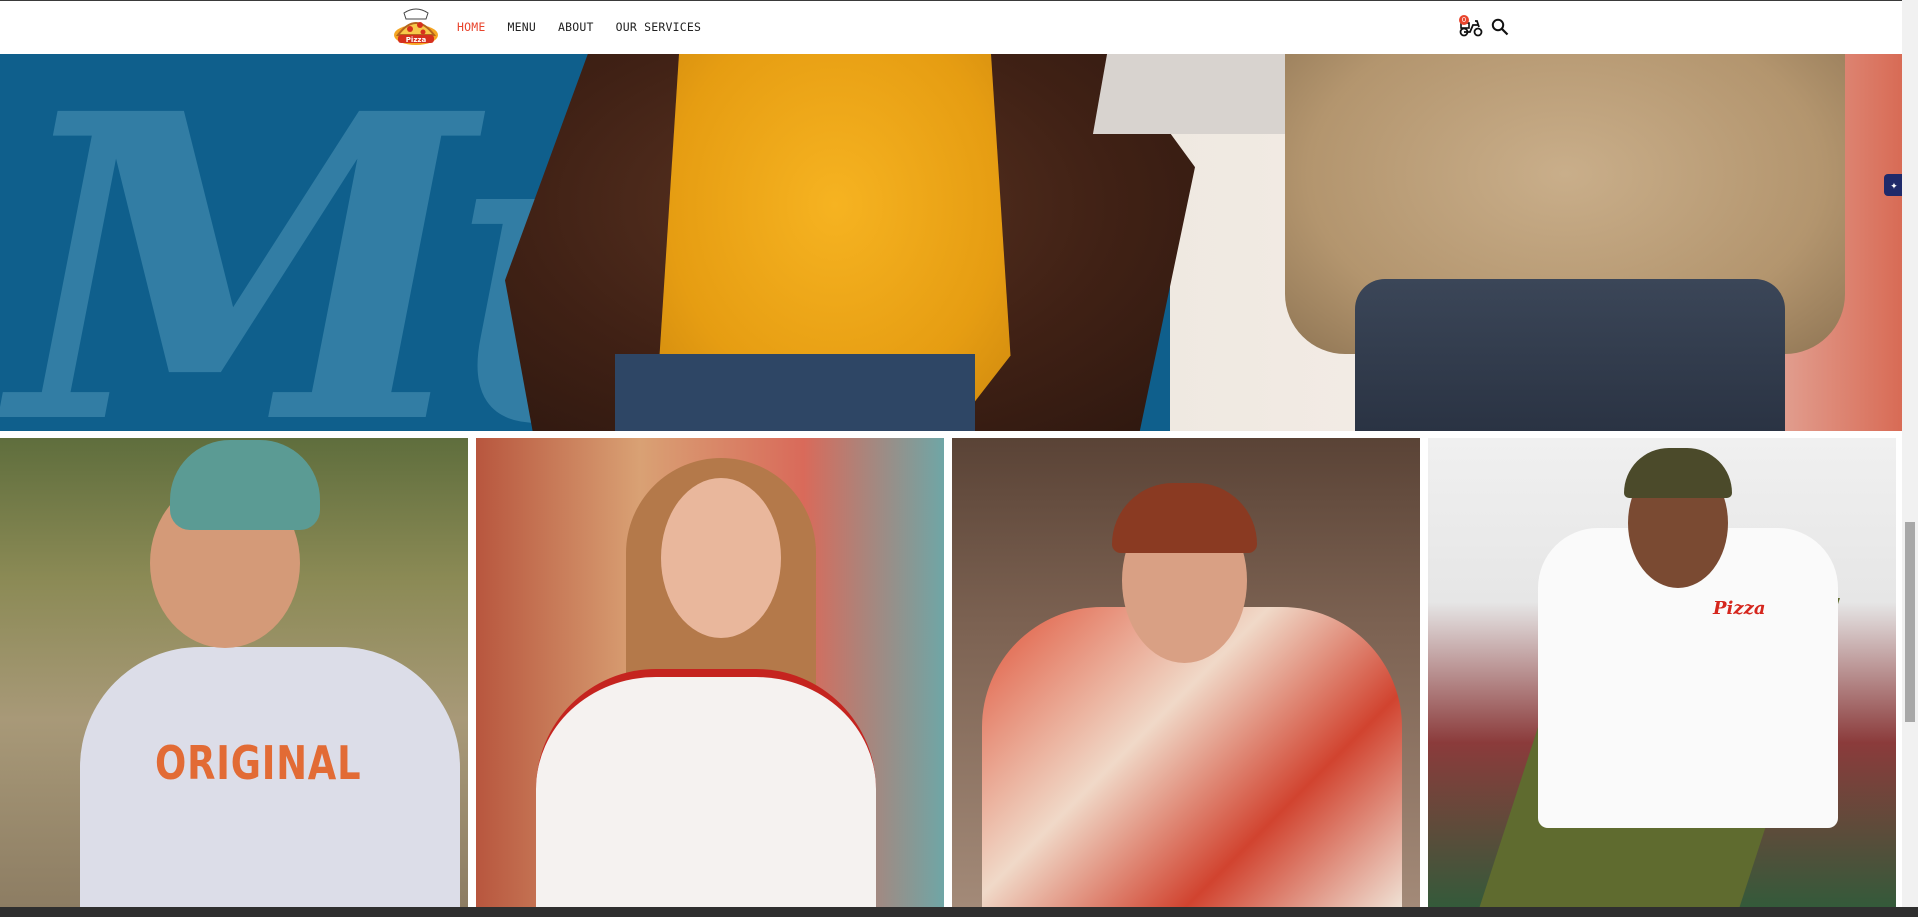 This screenshot has width=1918, height=917. I want to click on main-nav: HOME MENU ABOUT OUR SERVICES, so click(590, 27).